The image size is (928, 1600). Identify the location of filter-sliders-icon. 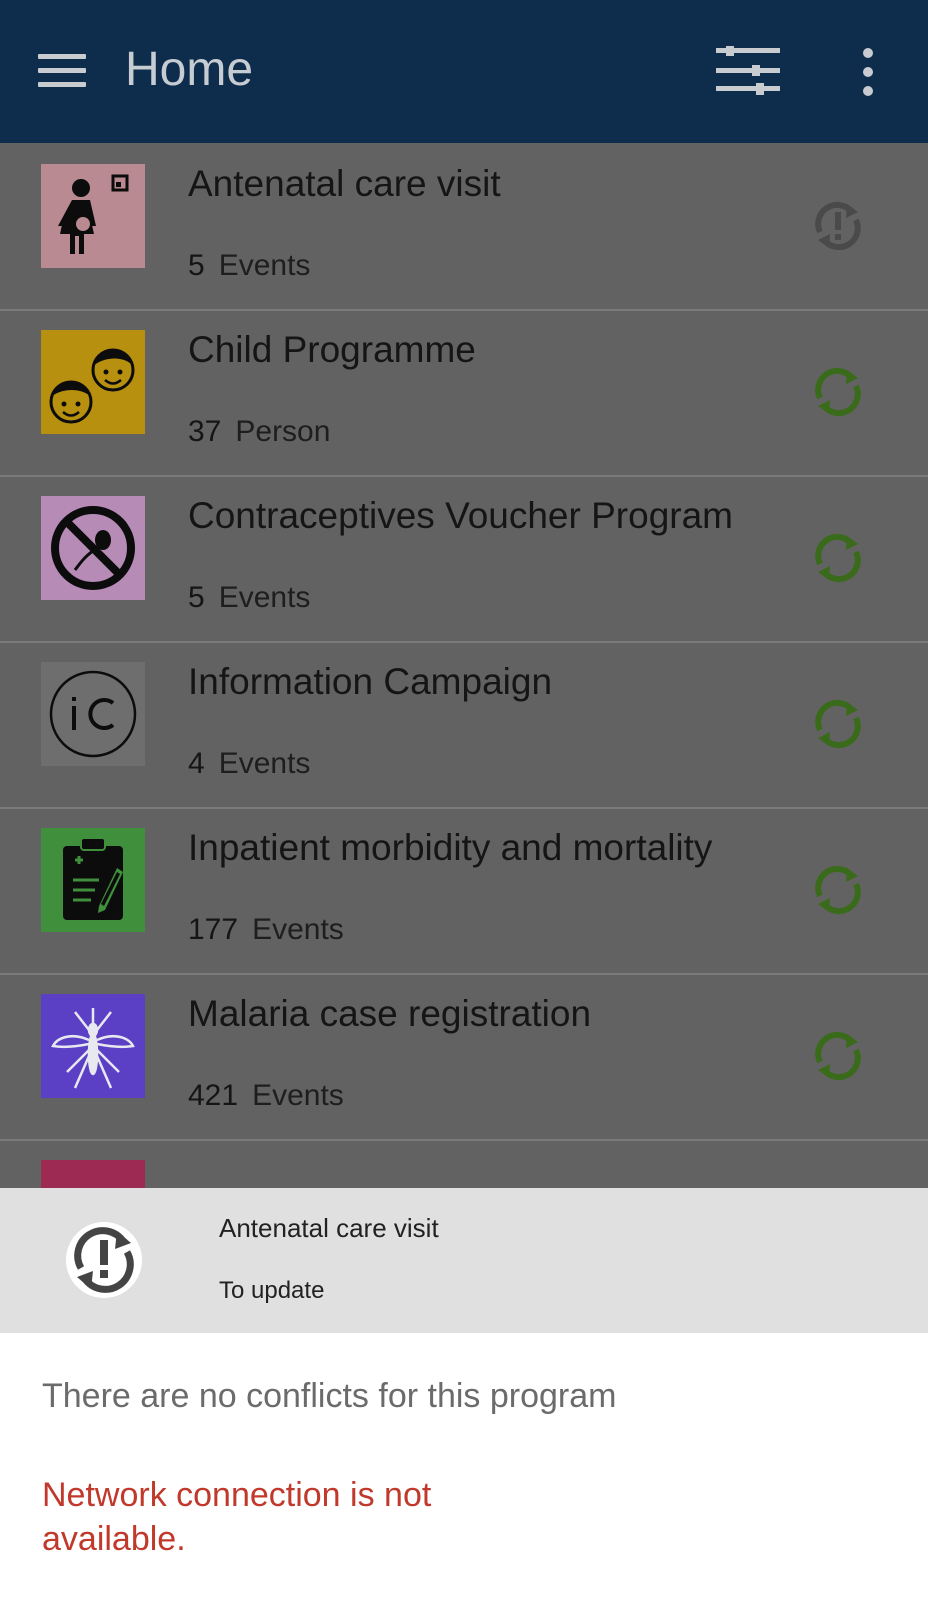
(748, 71).